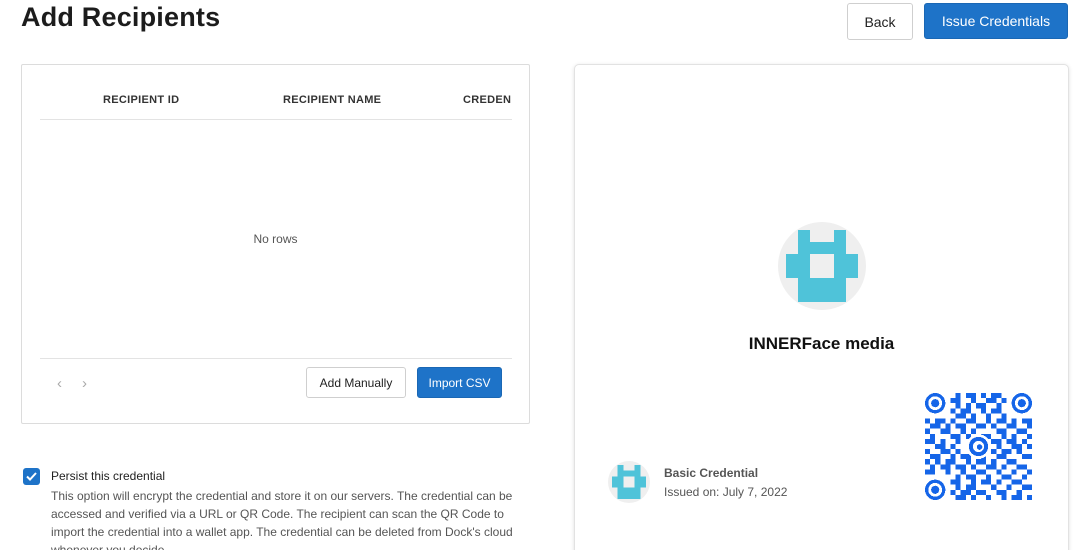 The width and height of the screenshot is (1080, 550). I want to click on credential-logo-icon, so click(629, 482).